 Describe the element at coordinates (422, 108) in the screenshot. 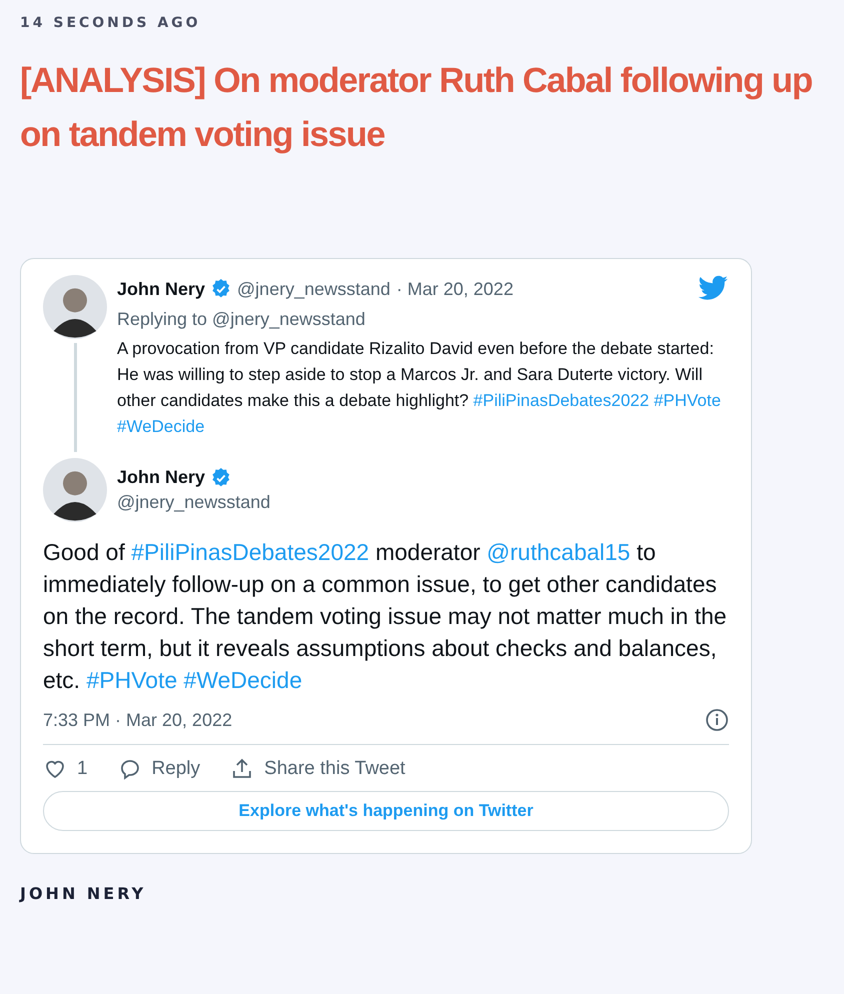

I see `headline: [ANALYSIS] On moderator Ruth Cabal following up on tandem voting issue` at that location.